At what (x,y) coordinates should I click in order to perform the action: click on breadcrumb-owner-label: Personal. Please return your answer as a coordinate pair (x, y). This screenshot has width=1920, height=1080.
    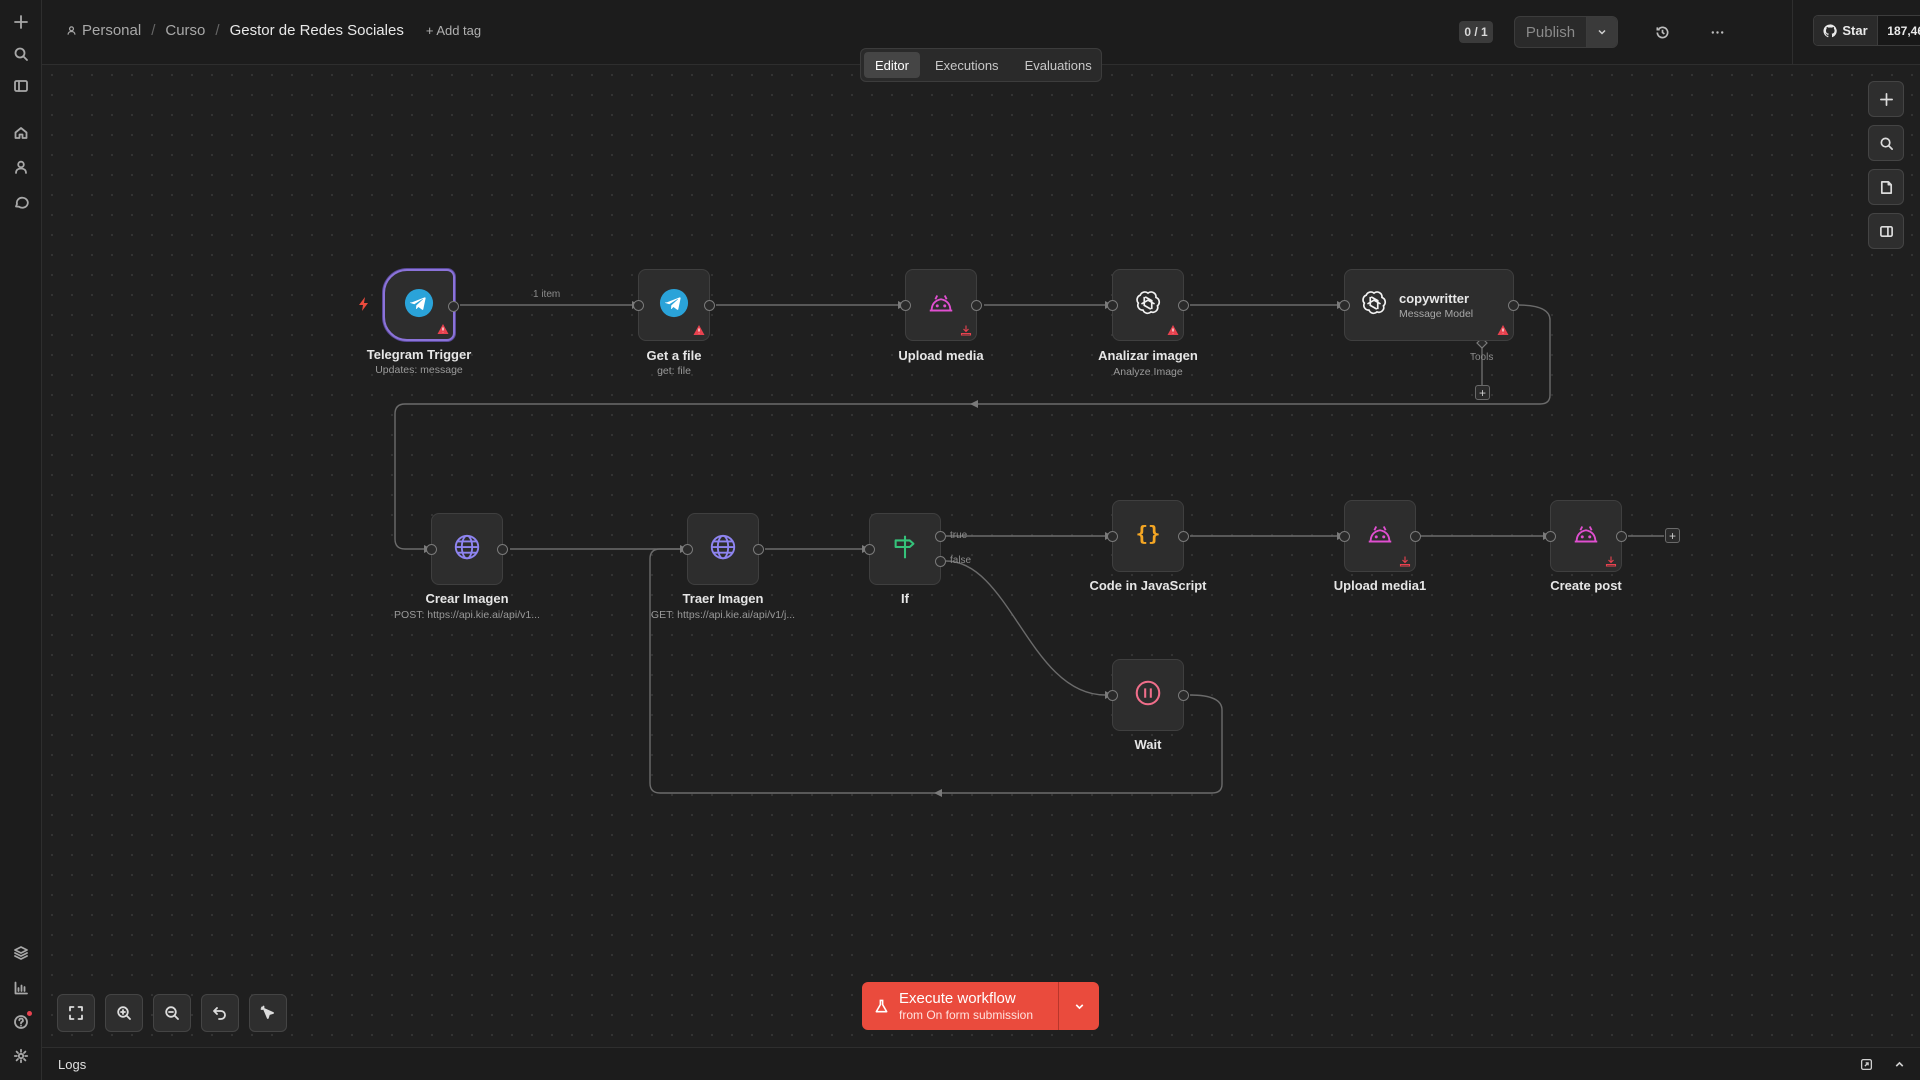
    Looking at the image, I should click on (112, 30).